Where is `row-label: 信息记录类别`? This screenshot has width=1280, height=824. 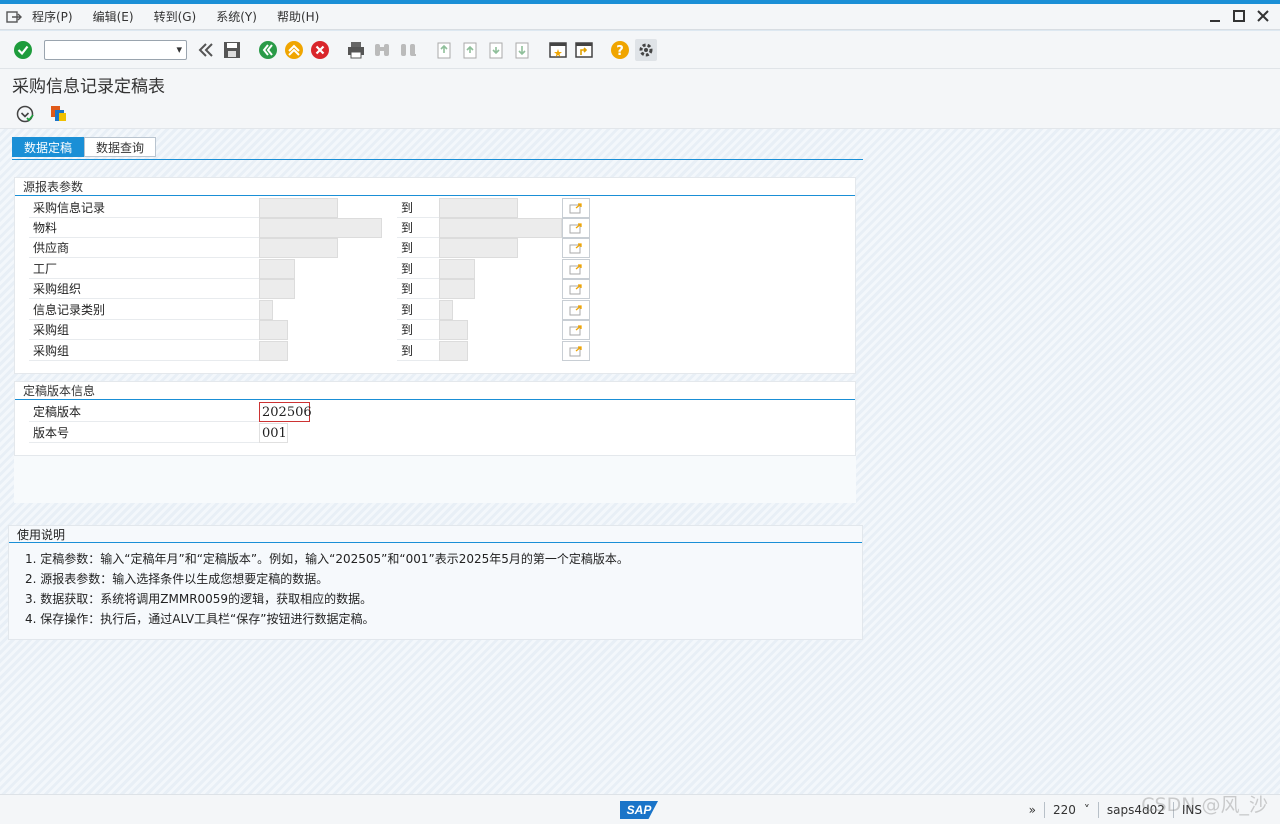
row-label: 信息记录类别 is located at coordinates (150, 310).